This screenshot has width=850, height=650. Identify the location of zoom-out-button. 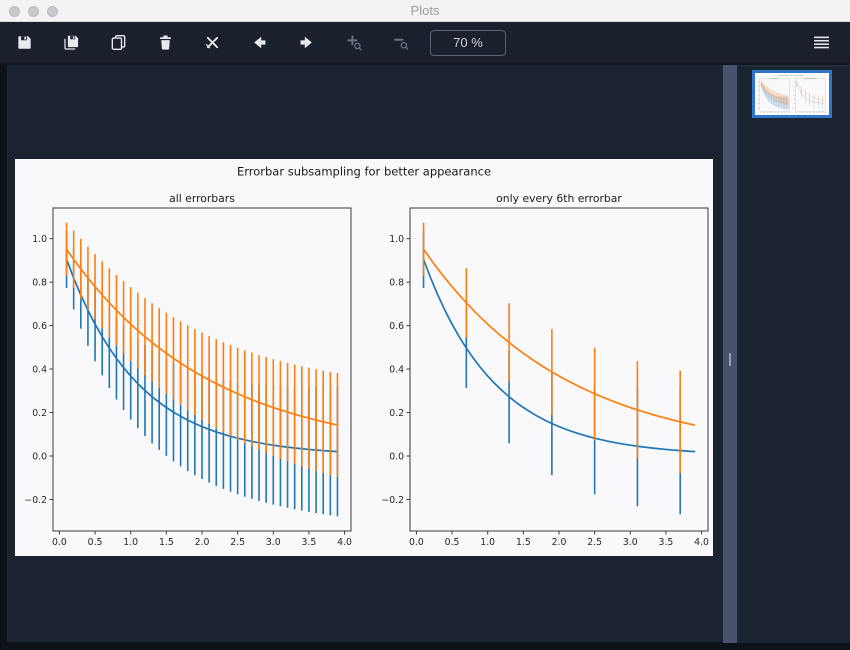
(400, 43).